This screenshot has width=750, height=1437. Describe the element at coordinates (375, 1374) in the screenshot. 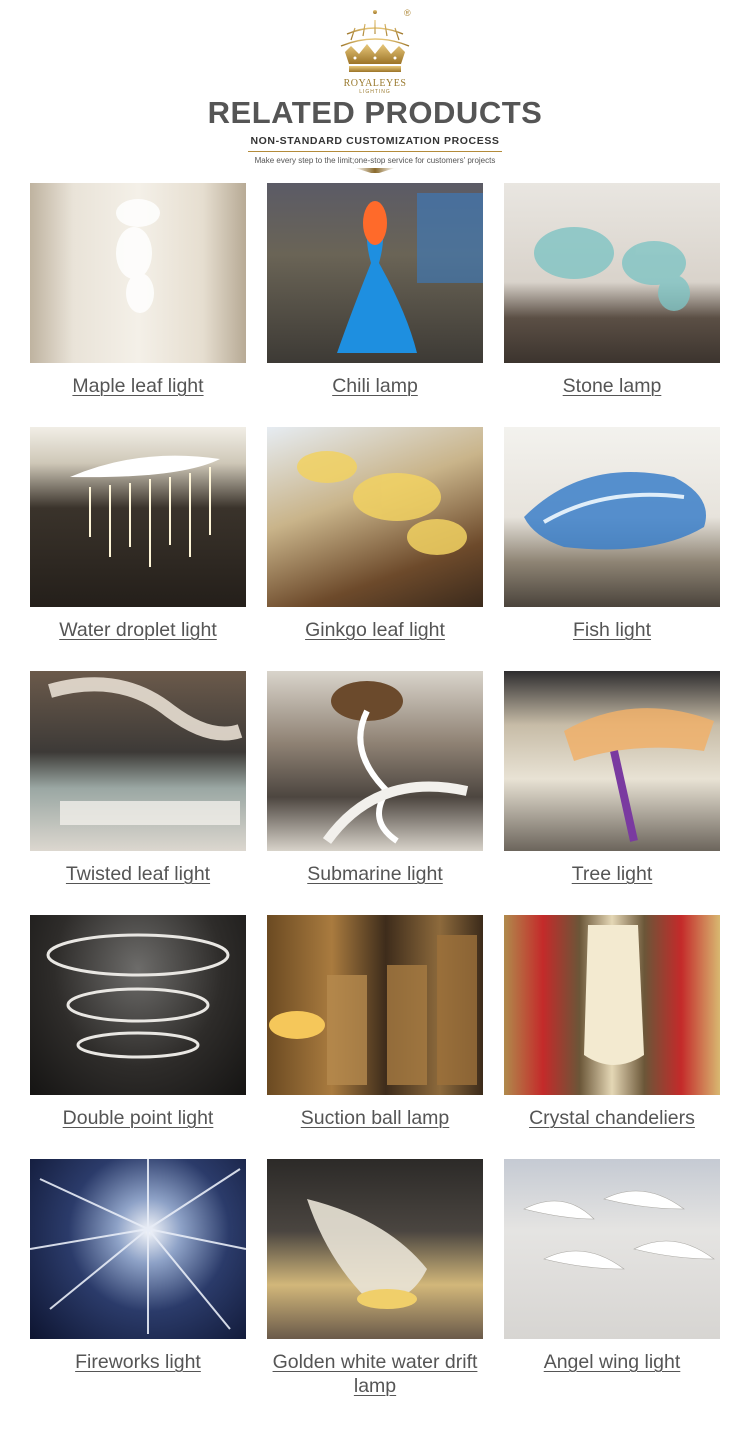

I see `product-label: Golden white water drift lamp` at that location.